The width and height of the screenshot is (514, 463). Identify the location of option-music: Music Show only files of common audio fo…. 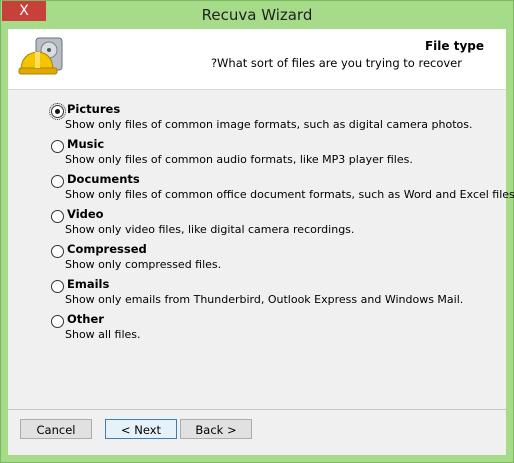
(270, 153).